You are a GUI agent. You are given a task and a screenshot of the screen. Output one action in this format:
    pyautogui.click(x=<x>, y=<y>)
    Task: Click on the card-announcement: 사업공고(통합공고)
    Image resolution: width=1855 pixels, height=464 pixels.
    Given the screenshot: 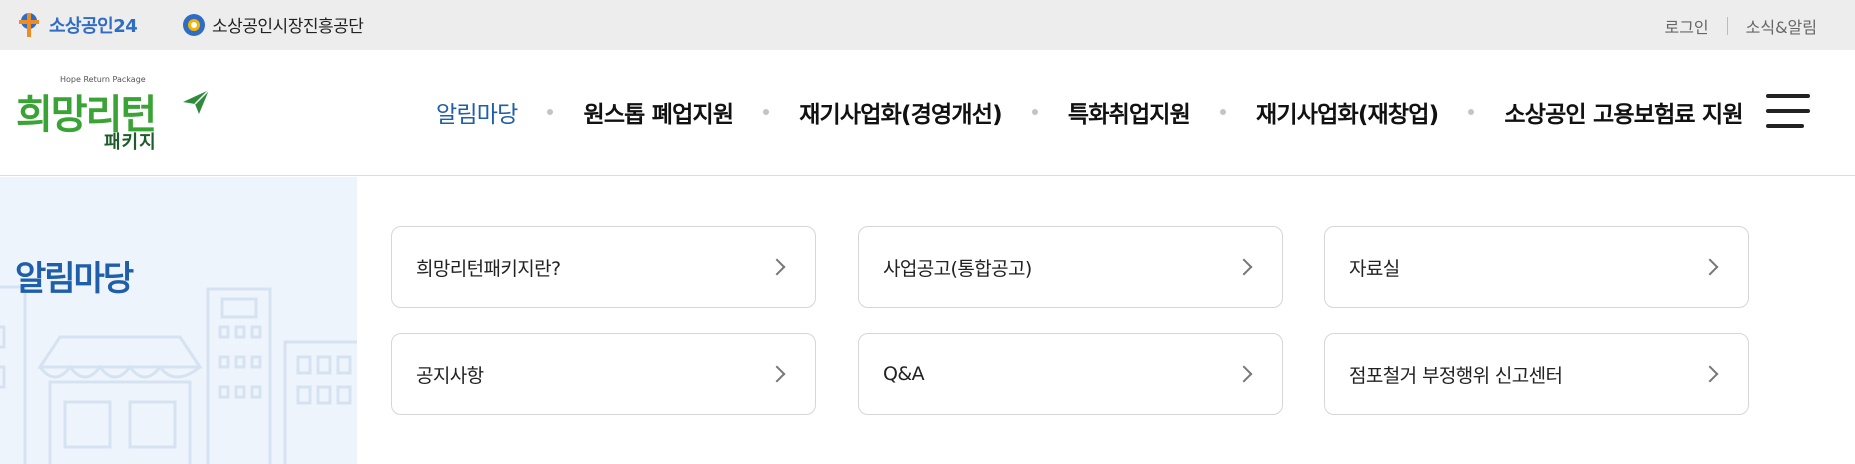 What is the action you would take?
    pyautogui.click(x=1070, y=267)
    